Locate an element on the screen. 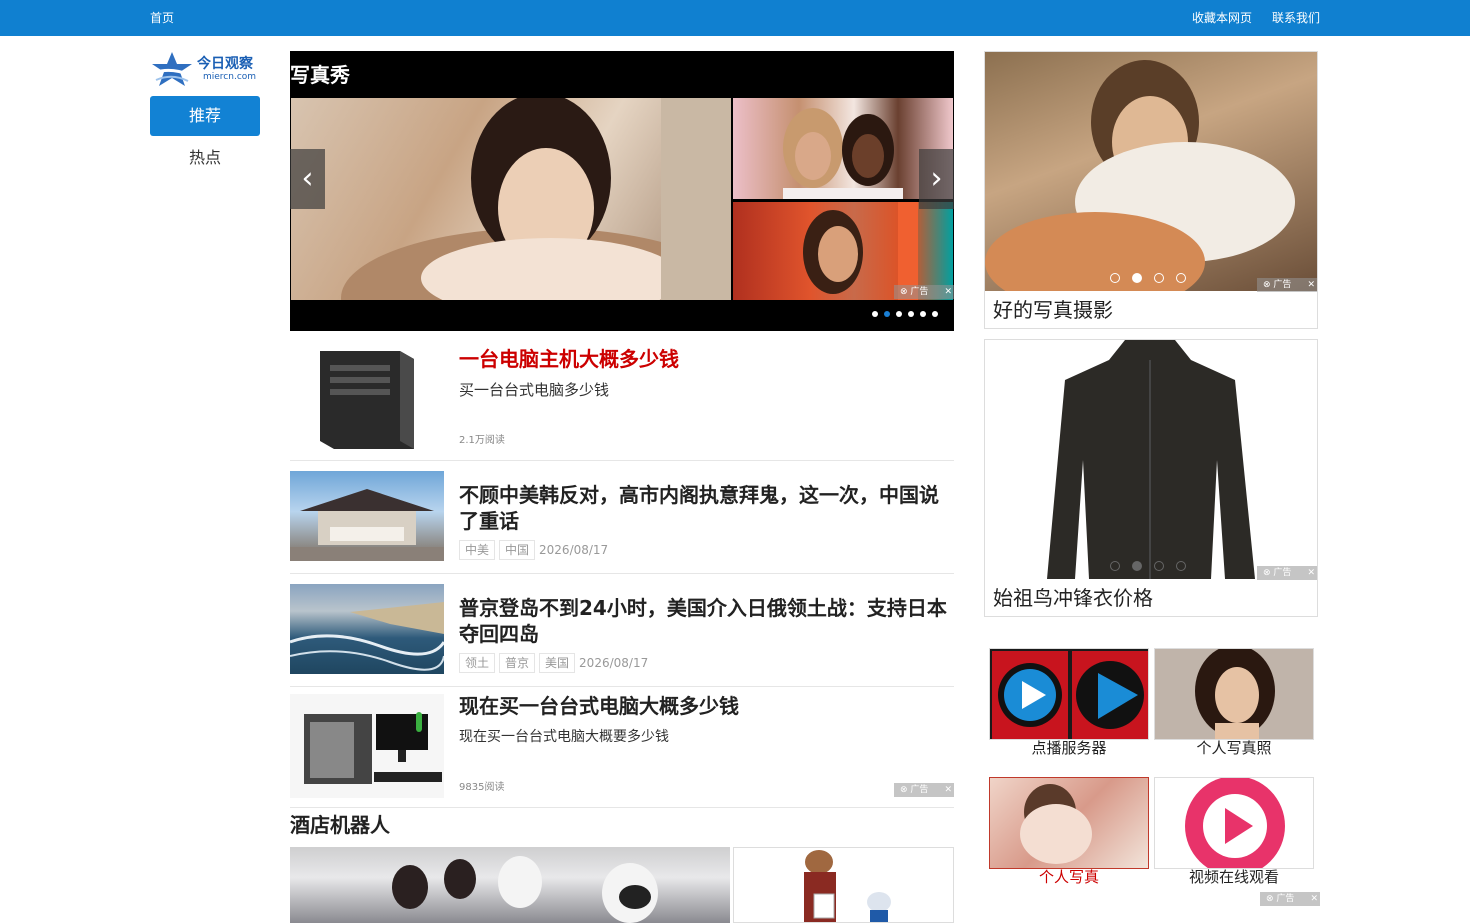 The image size is (1470, 923). top-bar: 首页 收藏本网页 联系我们 is located at coordinates (735, 18).